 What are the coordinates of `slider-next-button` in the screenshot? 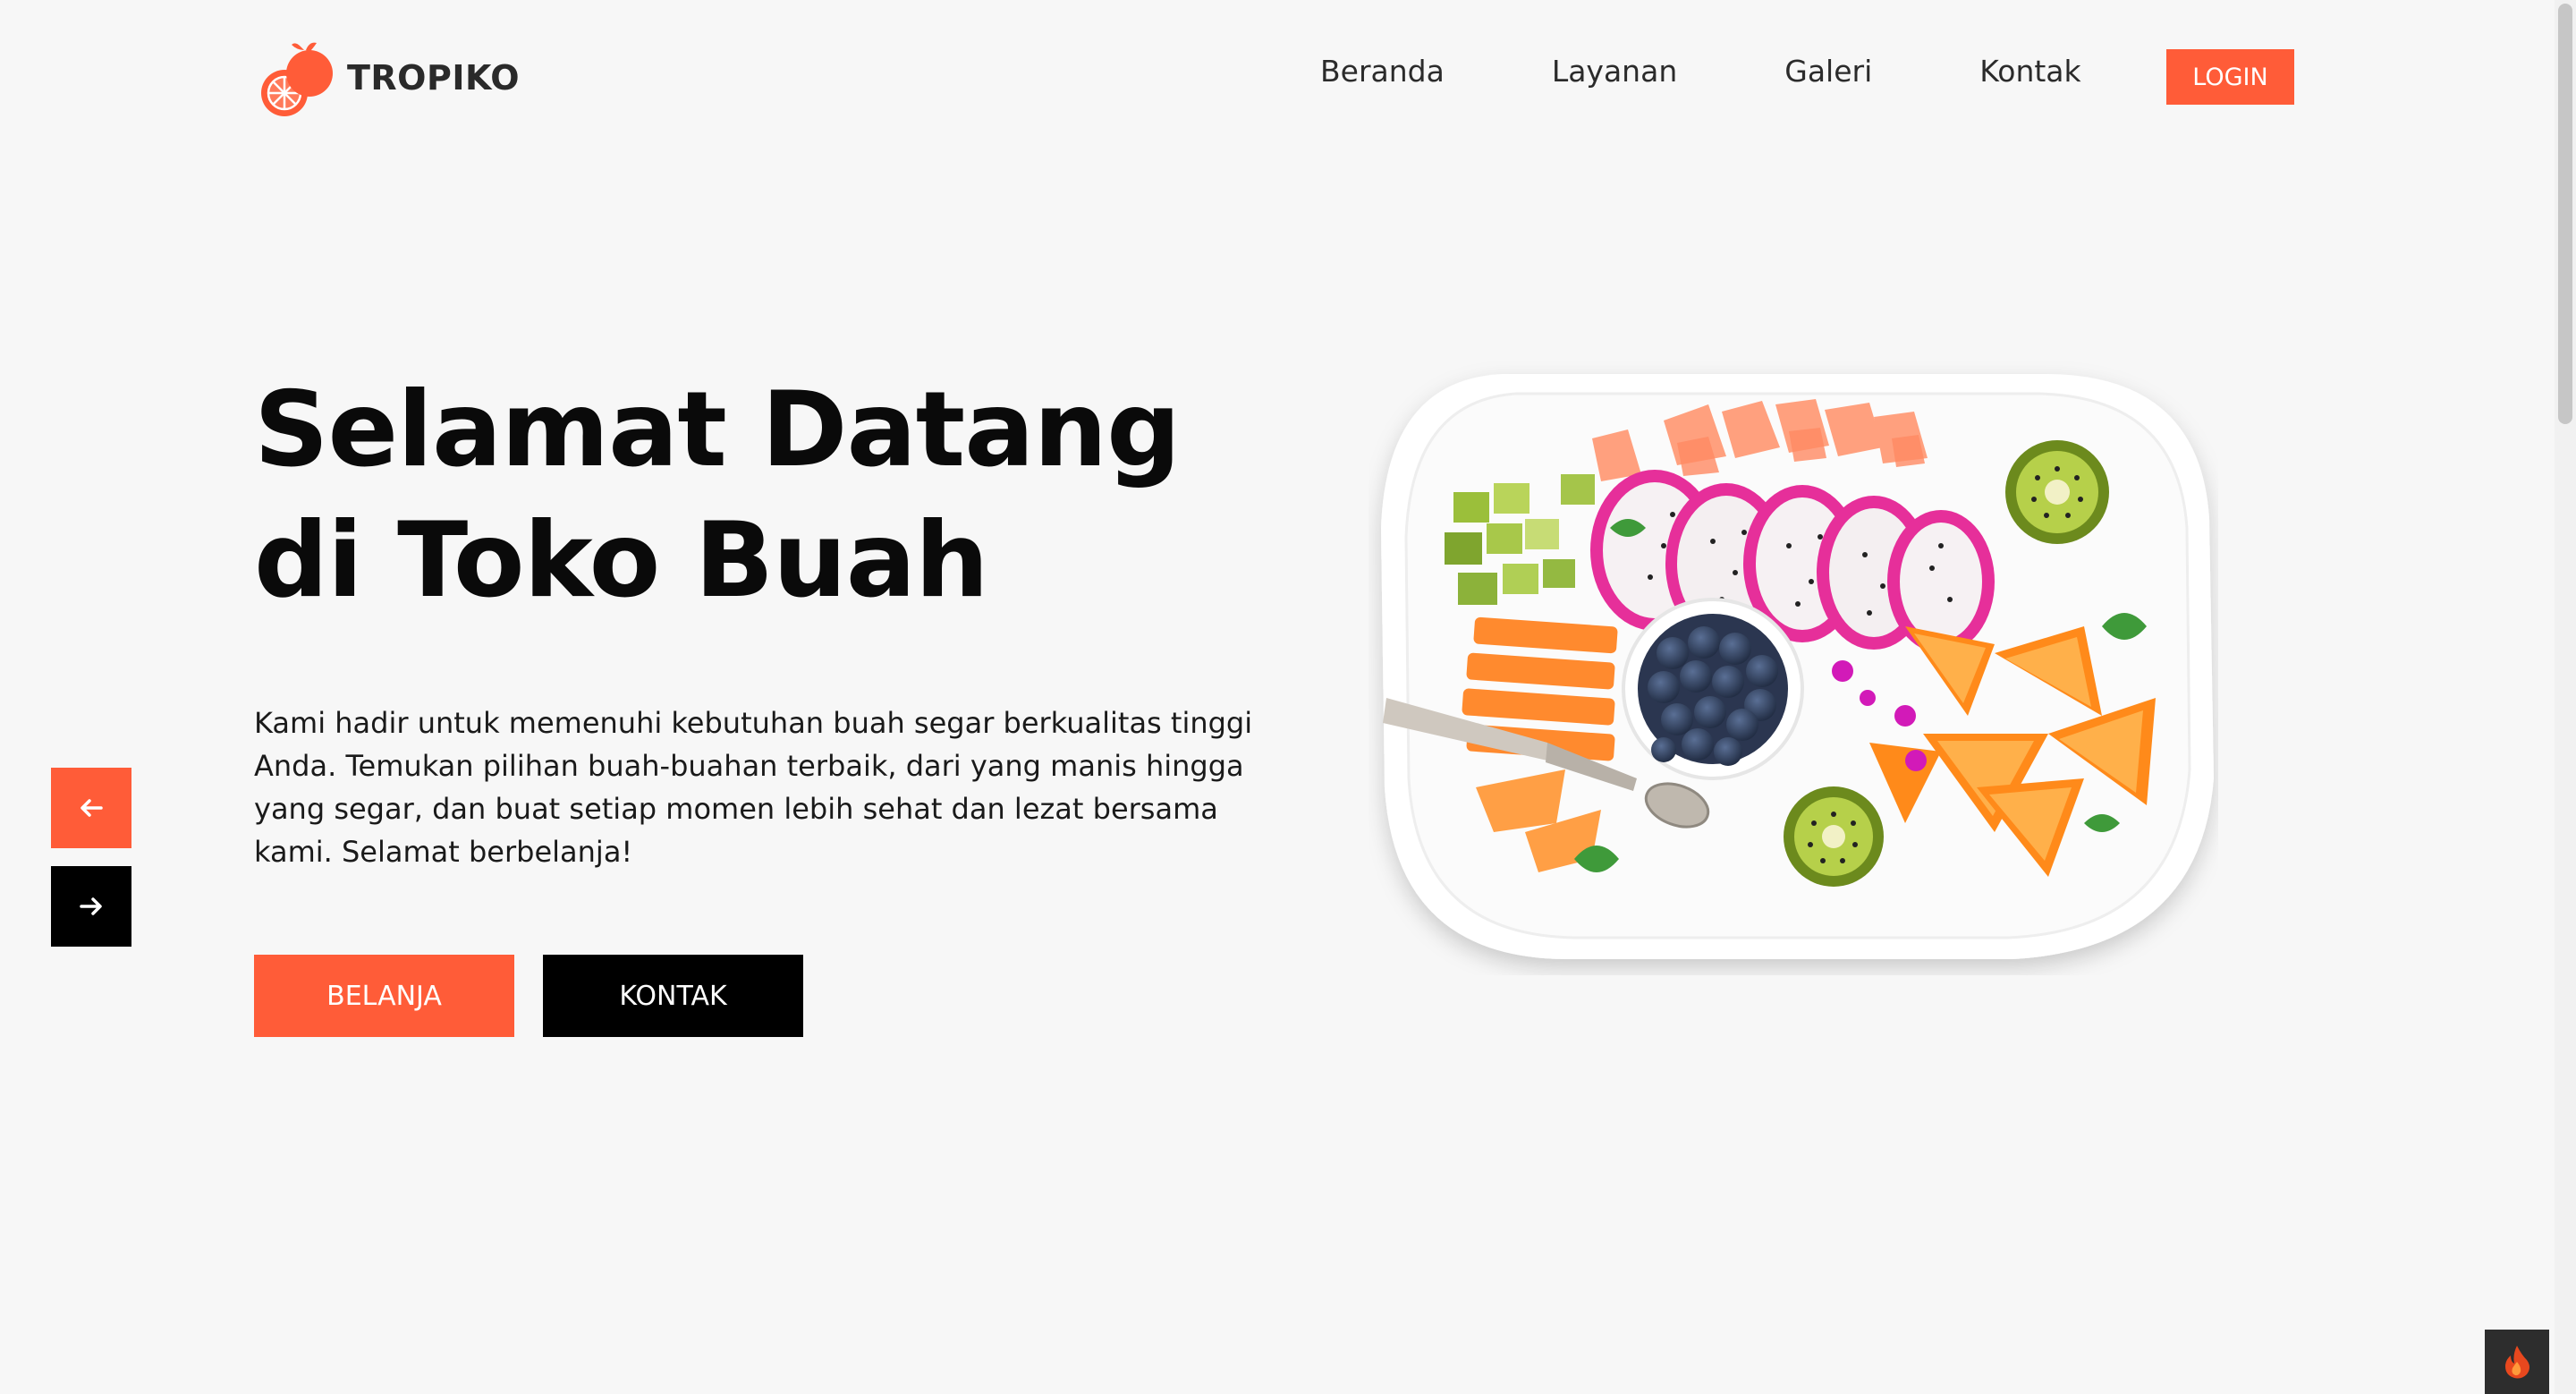 It's located at (91, 906).